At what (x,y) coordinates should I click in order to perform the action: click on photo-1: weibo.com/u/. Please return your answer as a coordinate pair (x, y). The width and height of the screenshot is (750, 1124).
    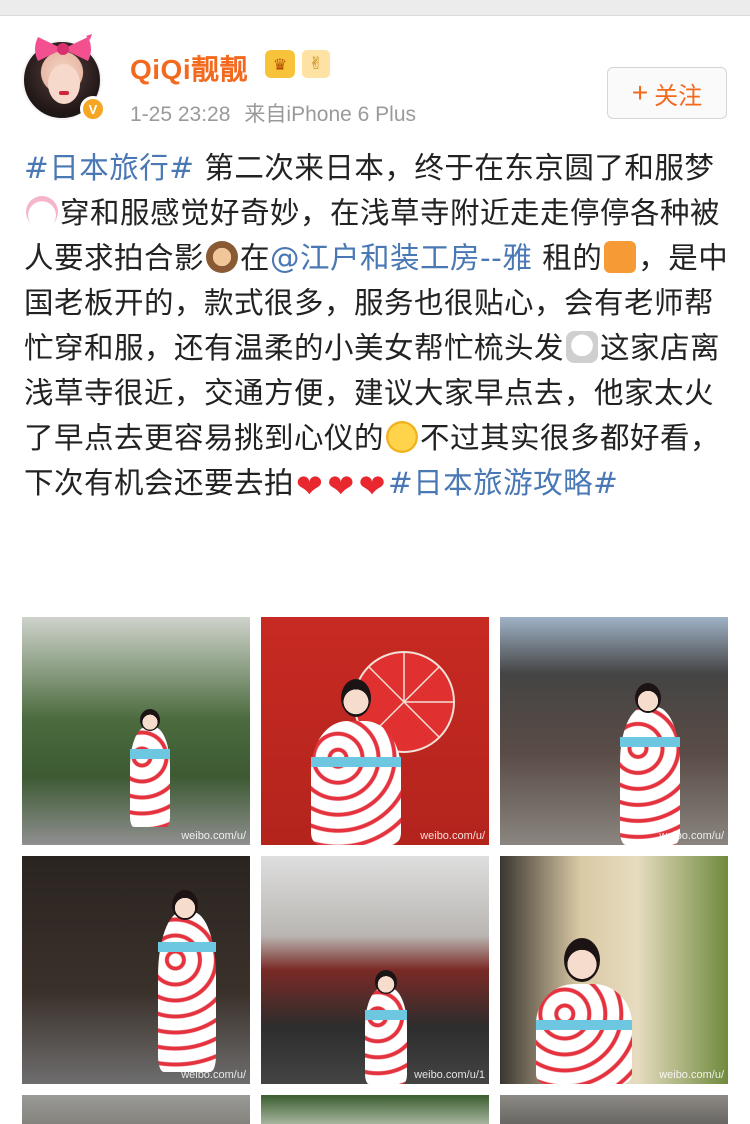
    Looking at the image, I should click on (136, 731).